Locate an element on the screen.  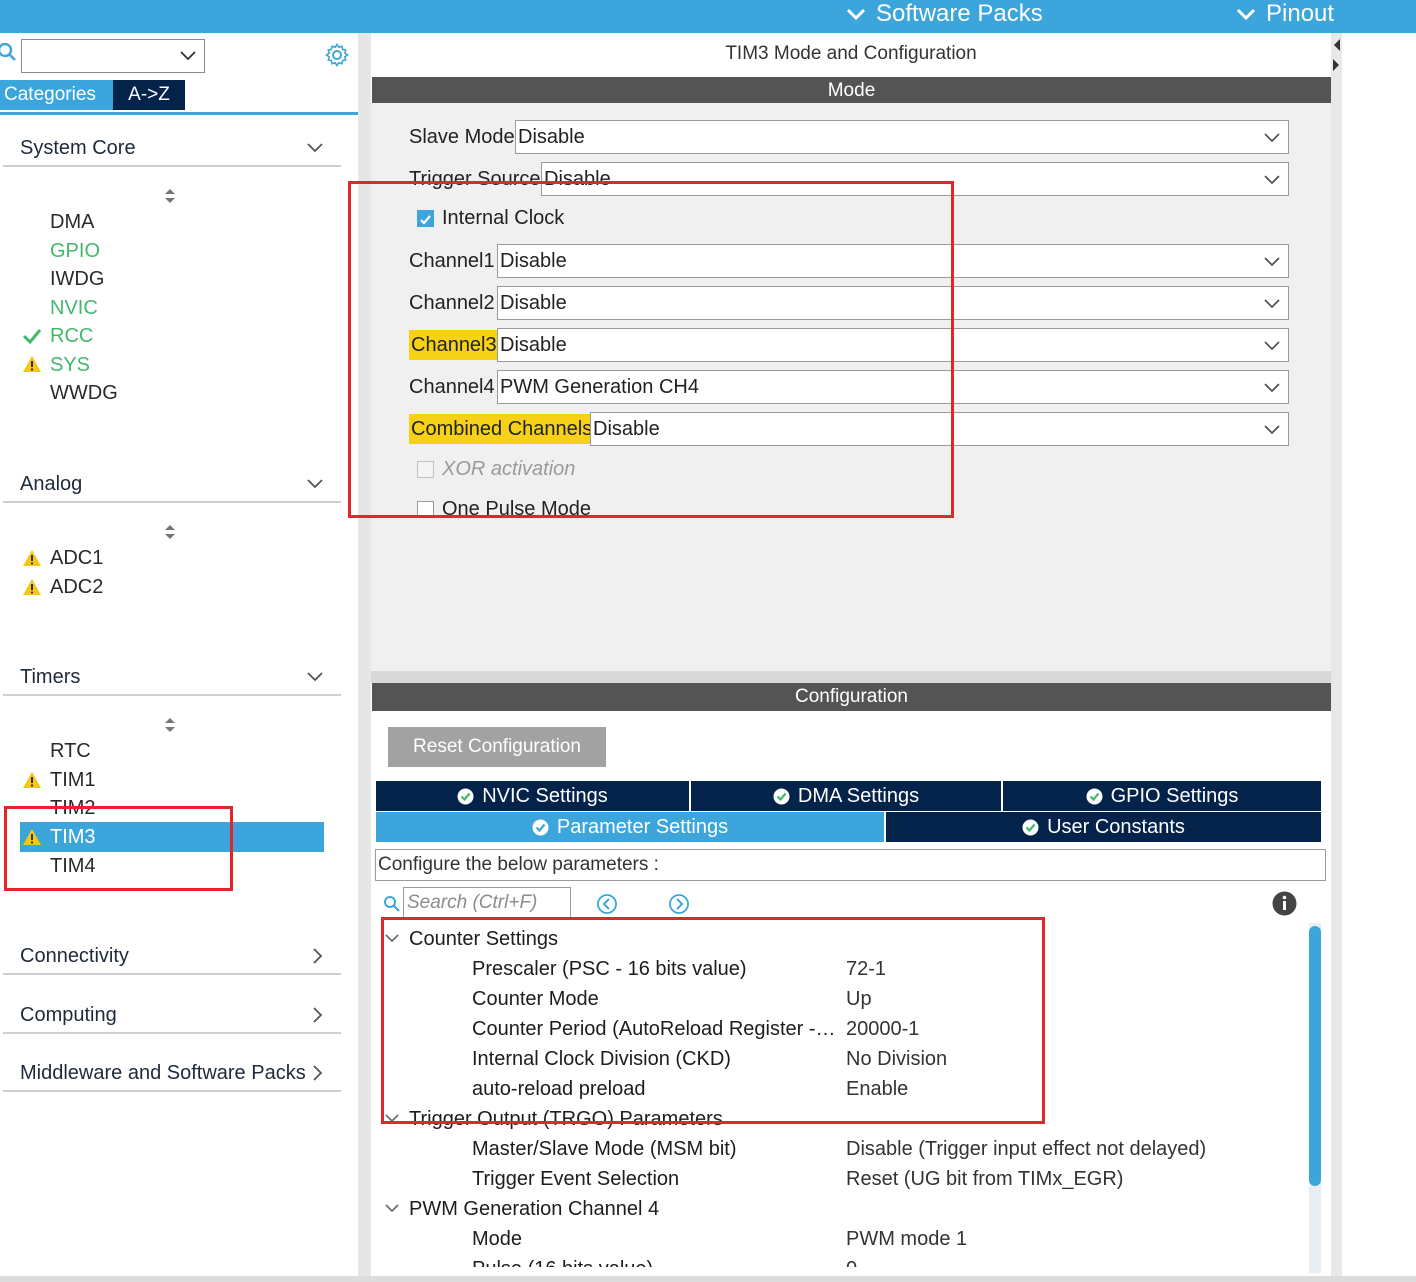
pinout-menu: Pinout is located at coordinates (1285, 14).